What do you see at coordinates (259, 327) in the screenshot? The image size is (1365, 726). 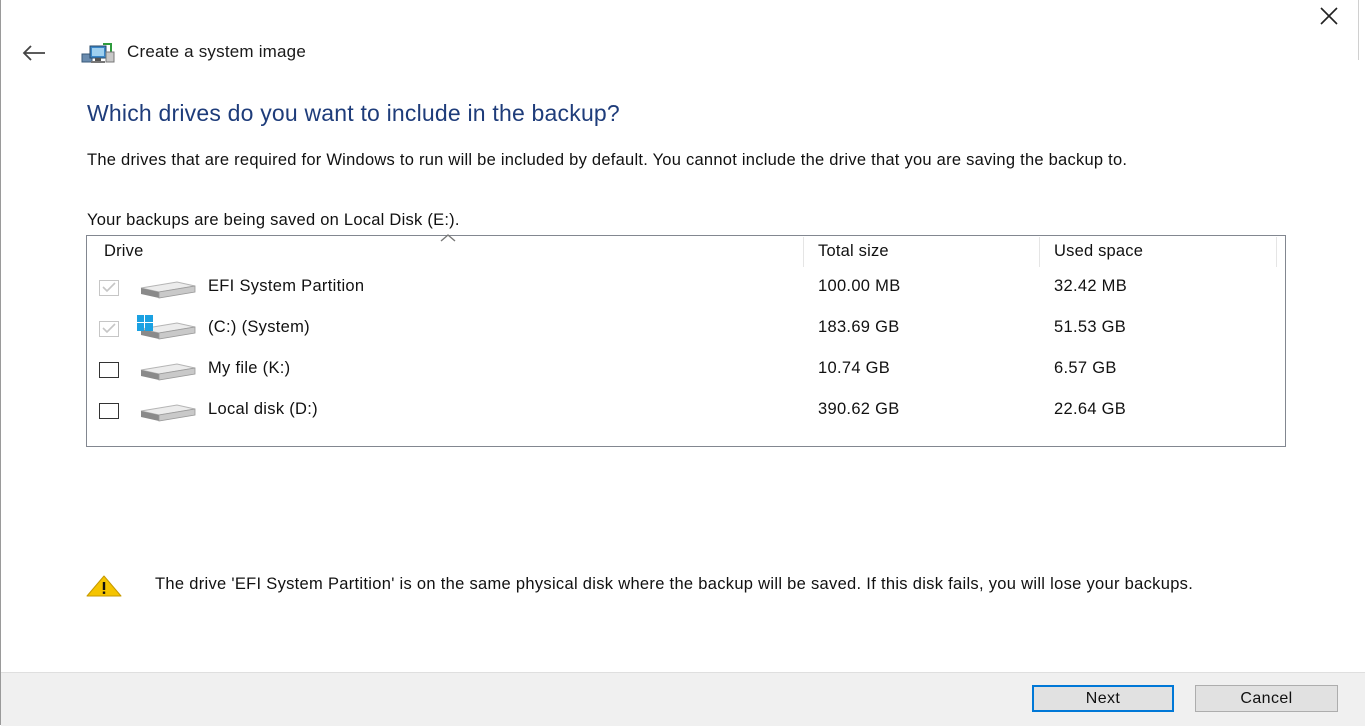 I see `drive-name: (C:) (System)` at bounding box center [259, 327].